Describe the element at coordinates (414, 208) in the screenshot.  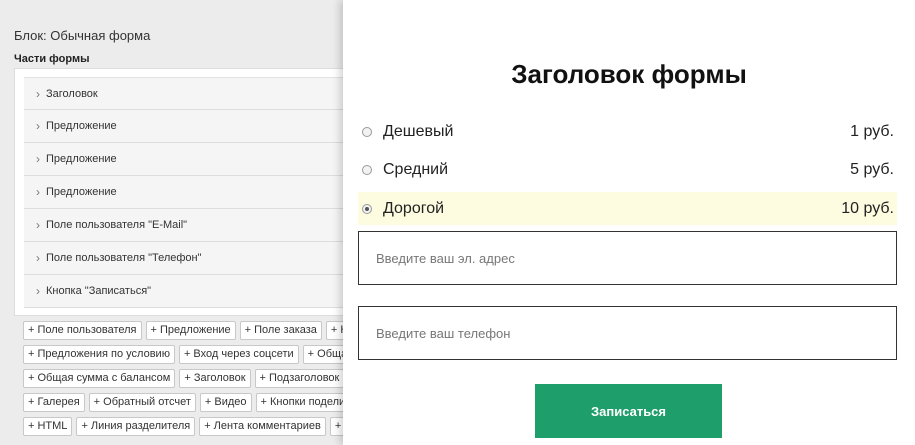
I see `option-label: Дорогой` at that location.